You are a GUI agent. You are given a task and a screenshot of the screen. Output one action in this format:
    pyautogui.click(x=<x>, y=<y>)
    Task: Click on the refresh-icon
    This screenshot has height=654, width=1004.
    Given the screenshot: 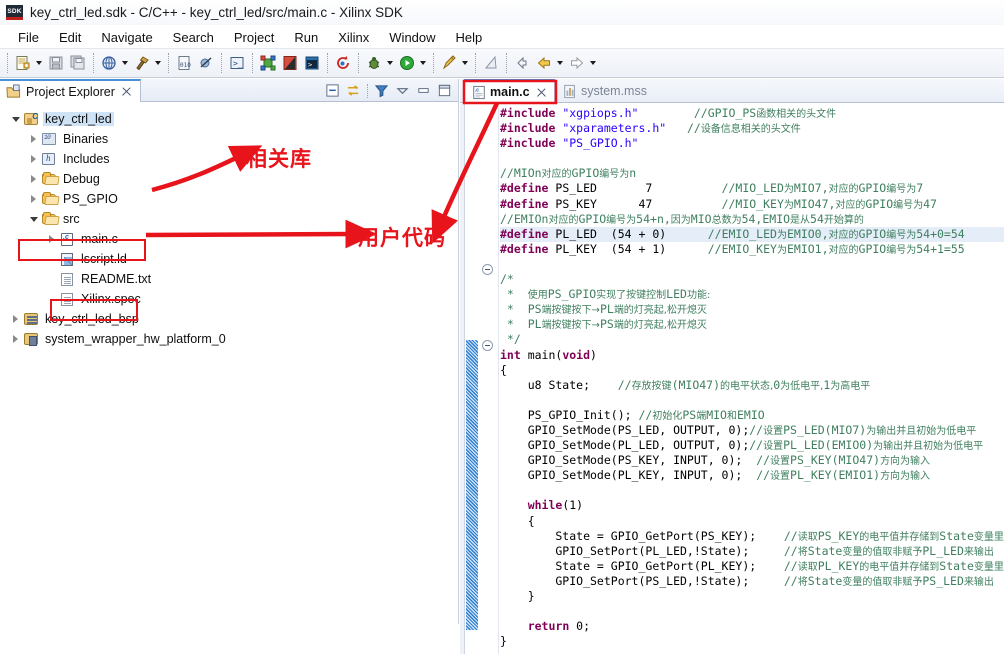 What is the action you would take?
    pyautogui.click(x=343, y=63)
    